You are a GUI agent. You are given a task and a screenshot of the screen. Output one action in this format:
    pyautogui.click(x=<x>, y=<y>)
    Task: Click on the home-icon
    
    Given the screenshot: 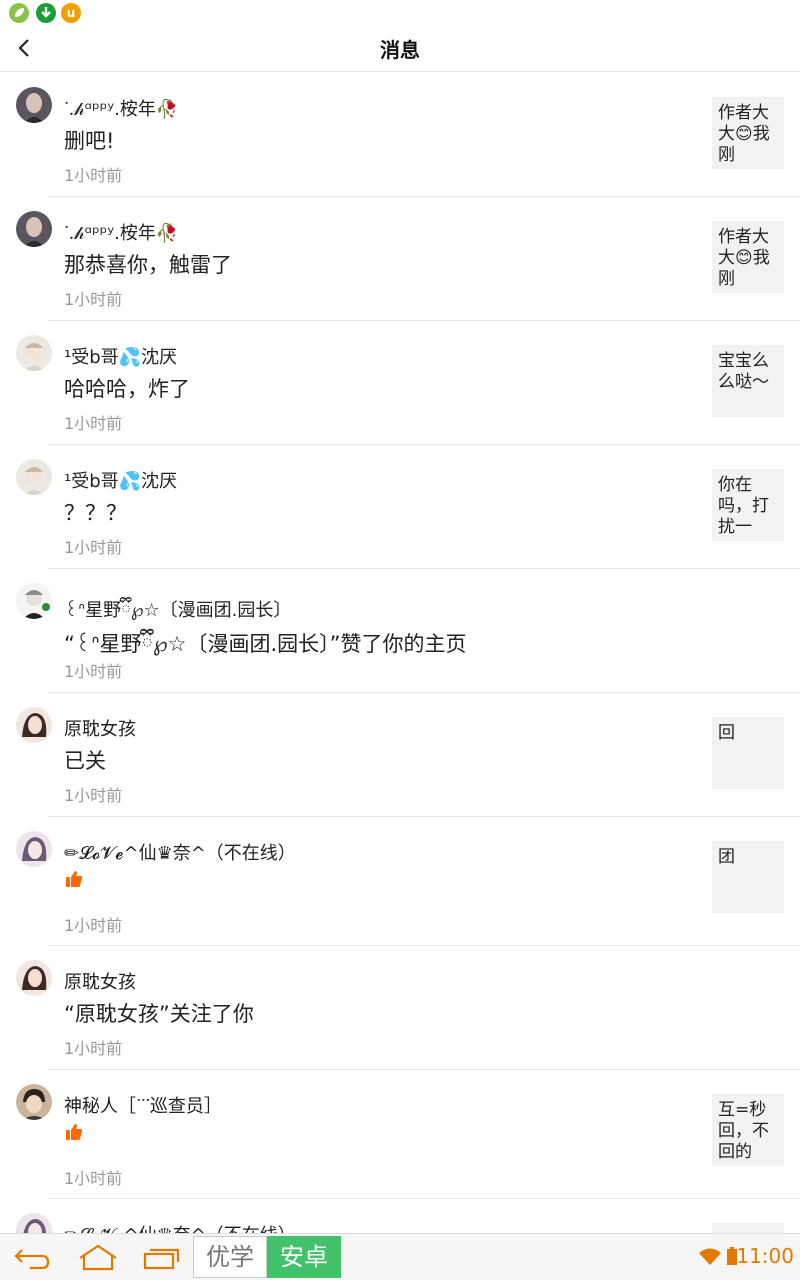 What is the action you would take?
    pyautogui.click(x=98, y=1257)
    